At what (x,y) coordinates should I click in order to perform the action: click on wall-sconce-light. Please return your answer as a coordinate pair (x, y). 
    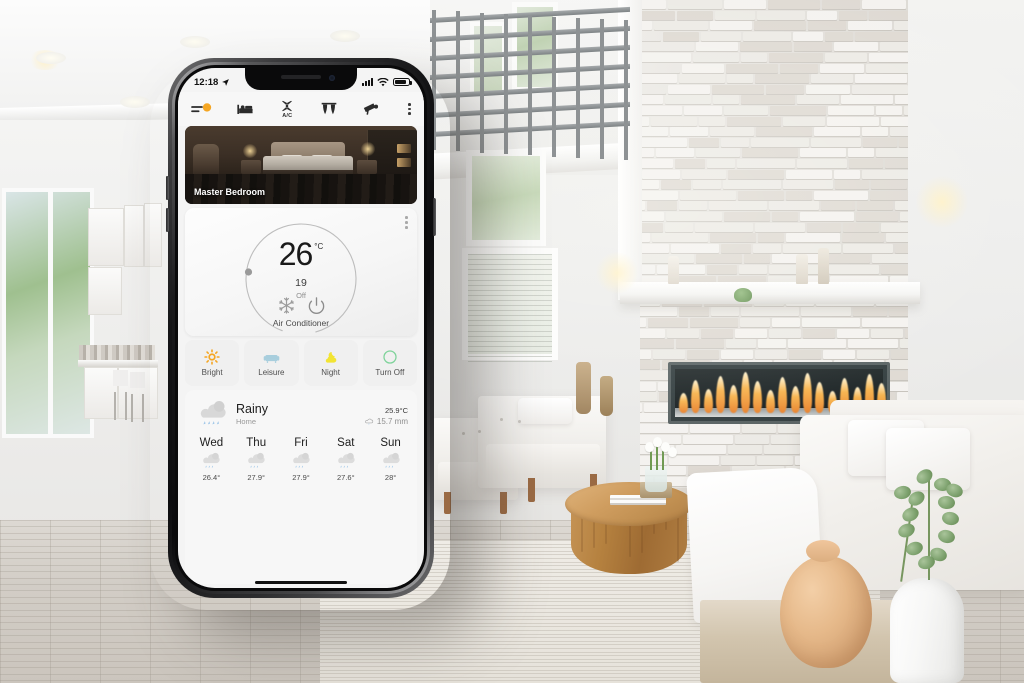
    Looking at the image, I should click on (942, 202).